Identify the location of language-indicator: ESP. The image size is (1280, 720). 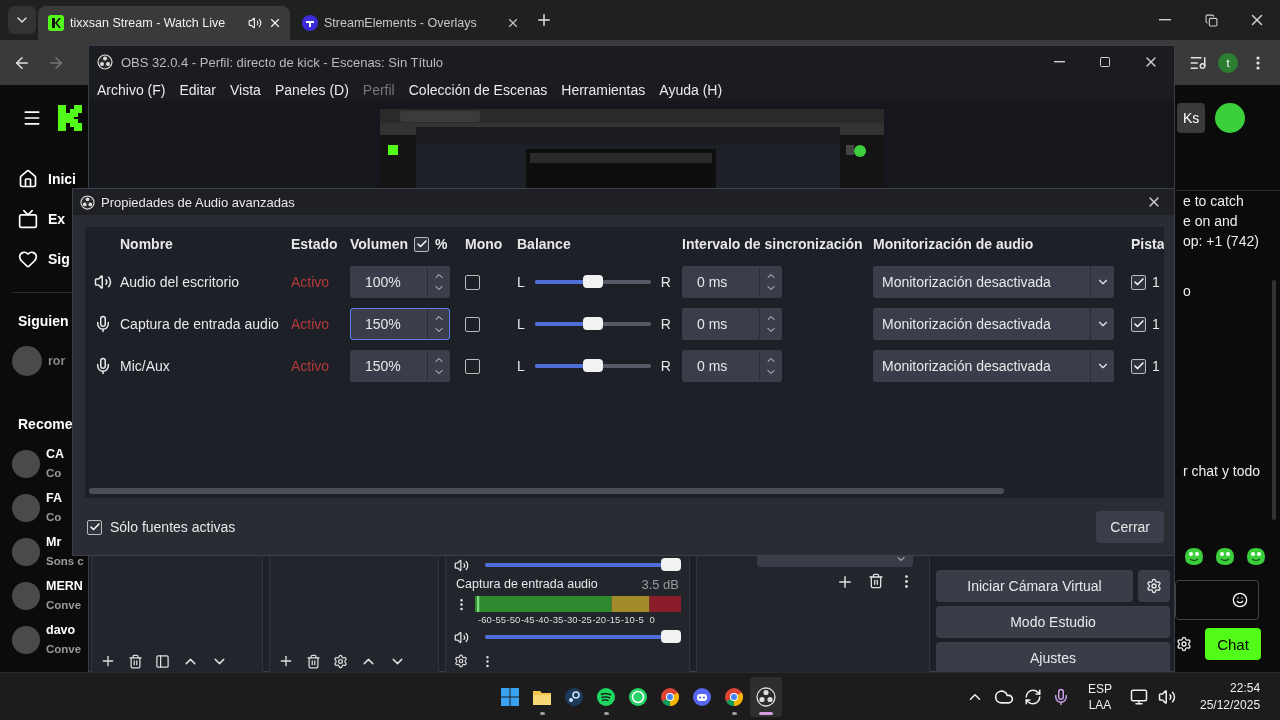
(1100, 688).